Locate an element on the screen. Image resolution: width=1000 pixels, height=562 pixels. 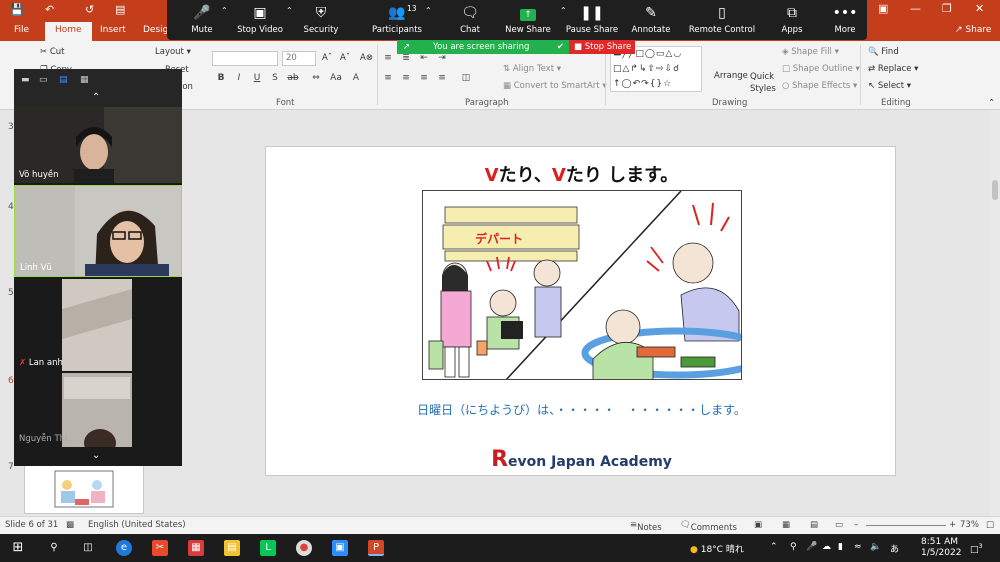
shrink-font-icon: Aˇ is located at coordinates (345, 58).